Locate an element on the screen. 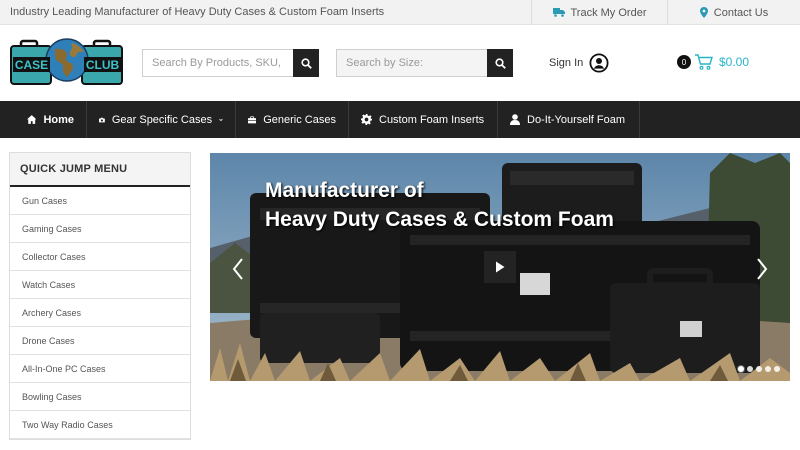 This screenshot has width=800, height=450. sign-in-link: Sign In is located at coordinates (579, 63).